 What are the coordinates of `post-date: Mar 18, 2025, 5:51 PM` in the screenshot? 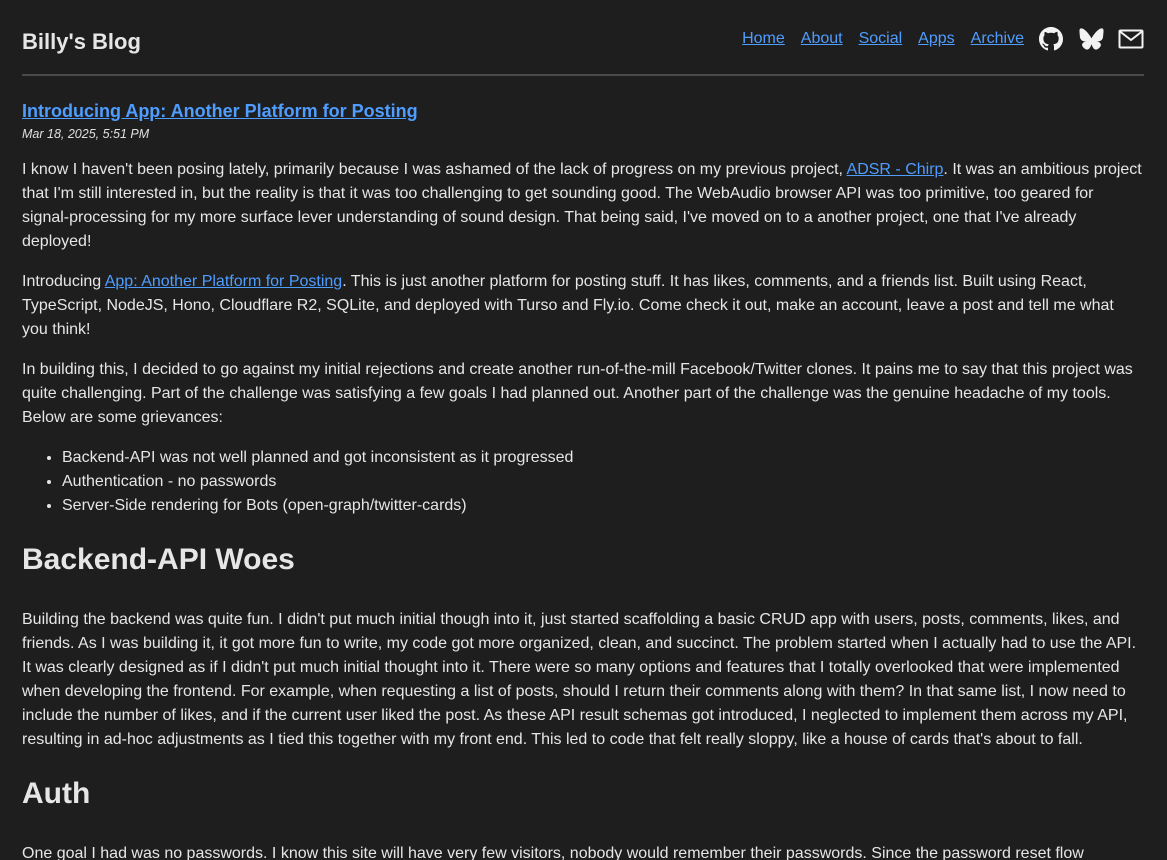 It's located at (86, 134).